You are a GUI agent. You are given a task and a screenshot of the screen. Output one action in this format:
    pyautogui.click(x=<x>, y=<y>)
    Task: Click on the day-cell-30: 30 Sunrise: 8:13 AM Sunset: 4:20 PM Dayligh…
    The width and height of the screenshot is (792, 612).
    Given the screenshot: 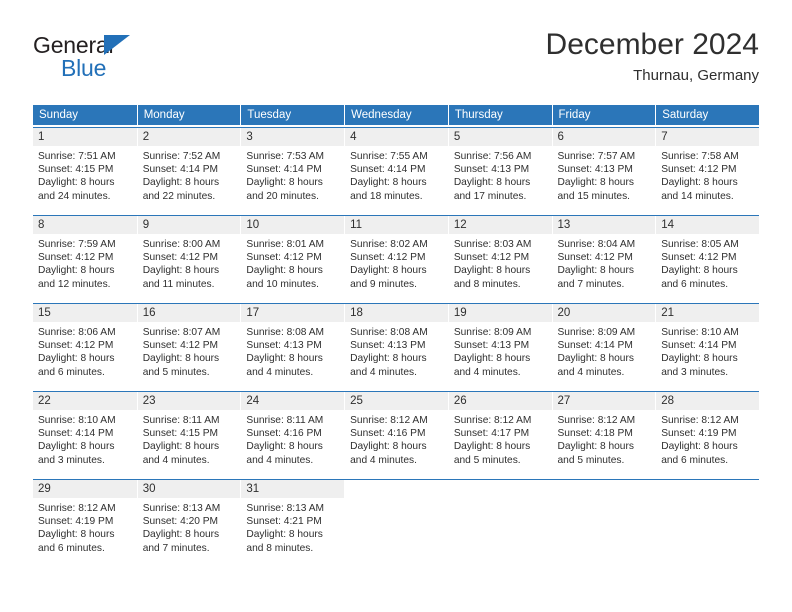 What is the action you would take?
    pyautogui.click(x=188, y=522)
    